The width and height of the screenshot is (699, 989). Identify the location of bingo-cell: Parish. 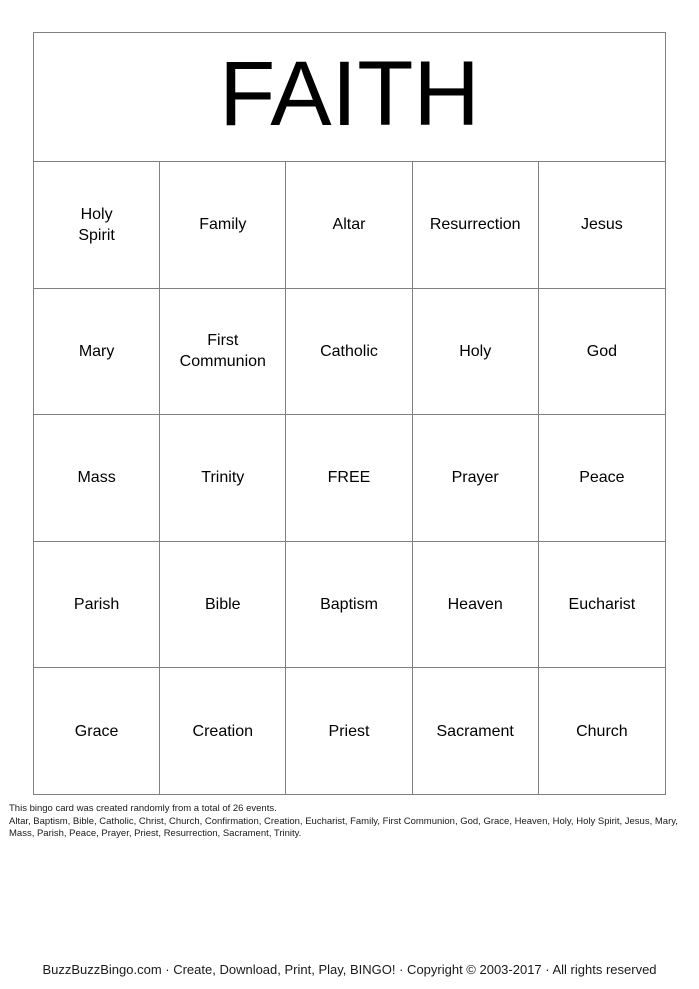
(97, 605).